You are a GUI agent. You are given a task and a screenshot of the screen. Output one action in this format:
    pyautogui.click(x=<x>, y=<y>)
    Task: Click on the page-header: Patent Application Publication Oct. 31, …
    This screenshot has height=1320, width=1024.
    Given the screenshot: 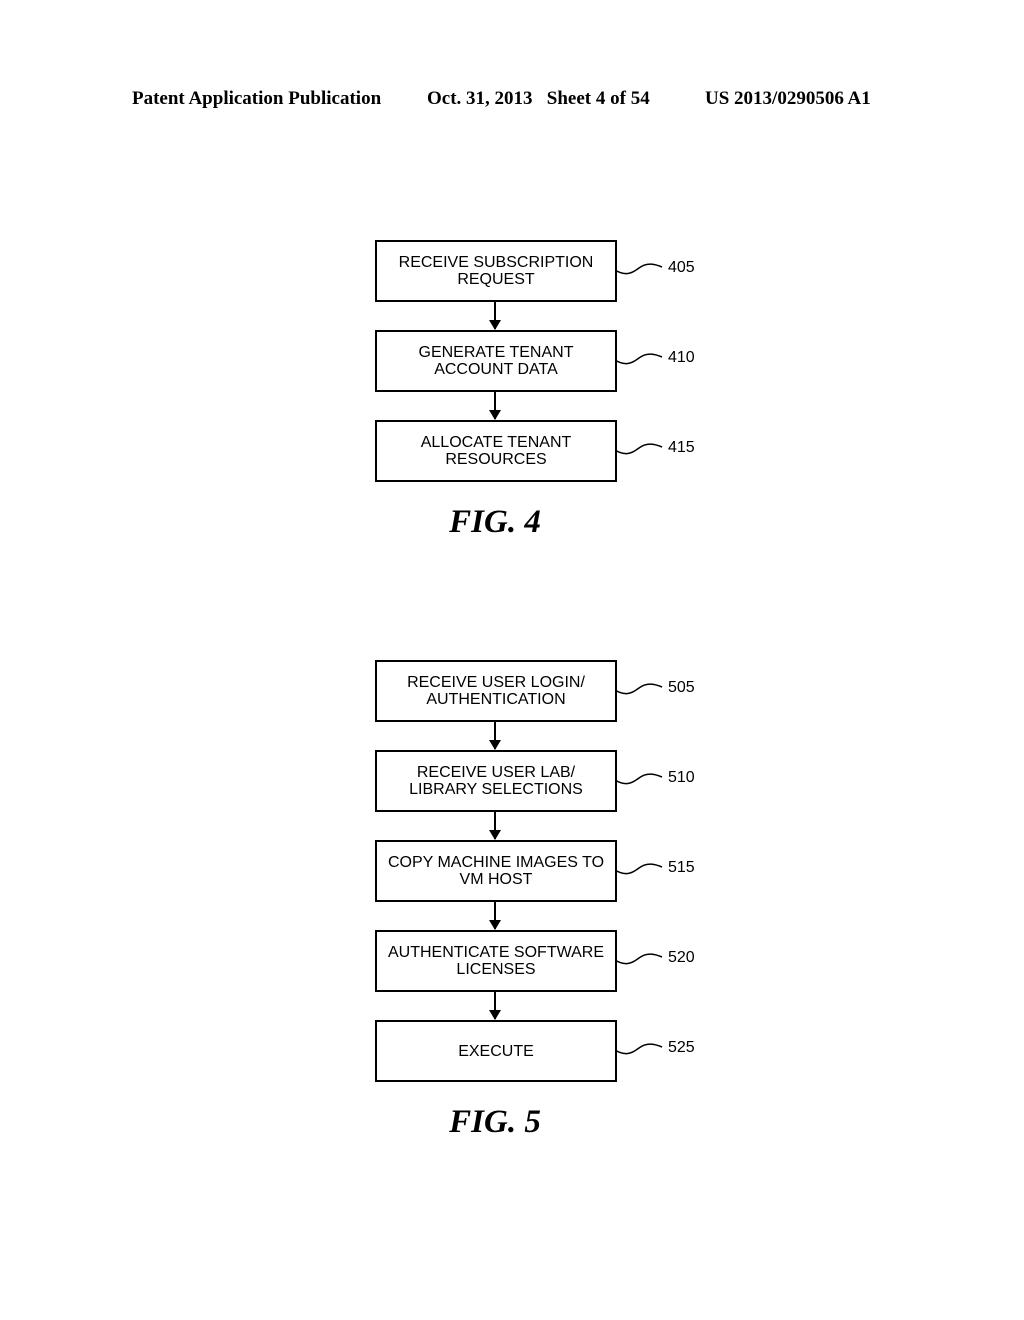 What is the action you would take?
    pyautogui.click(x=512, y=102)
    